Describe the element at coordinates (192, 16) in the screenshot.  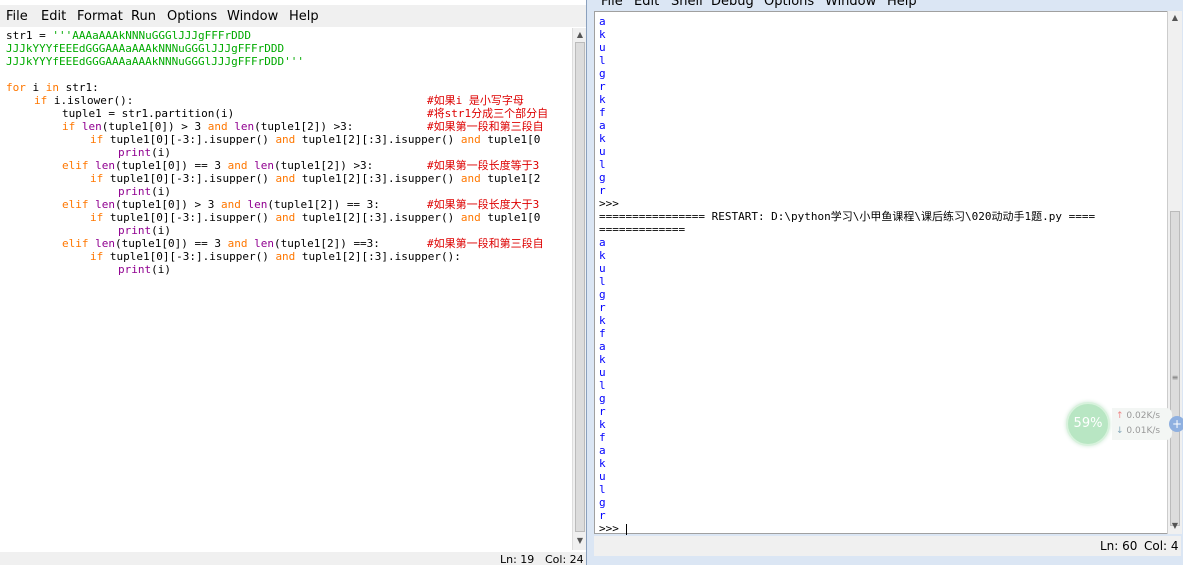
I see `menu-options: Options` at that location.